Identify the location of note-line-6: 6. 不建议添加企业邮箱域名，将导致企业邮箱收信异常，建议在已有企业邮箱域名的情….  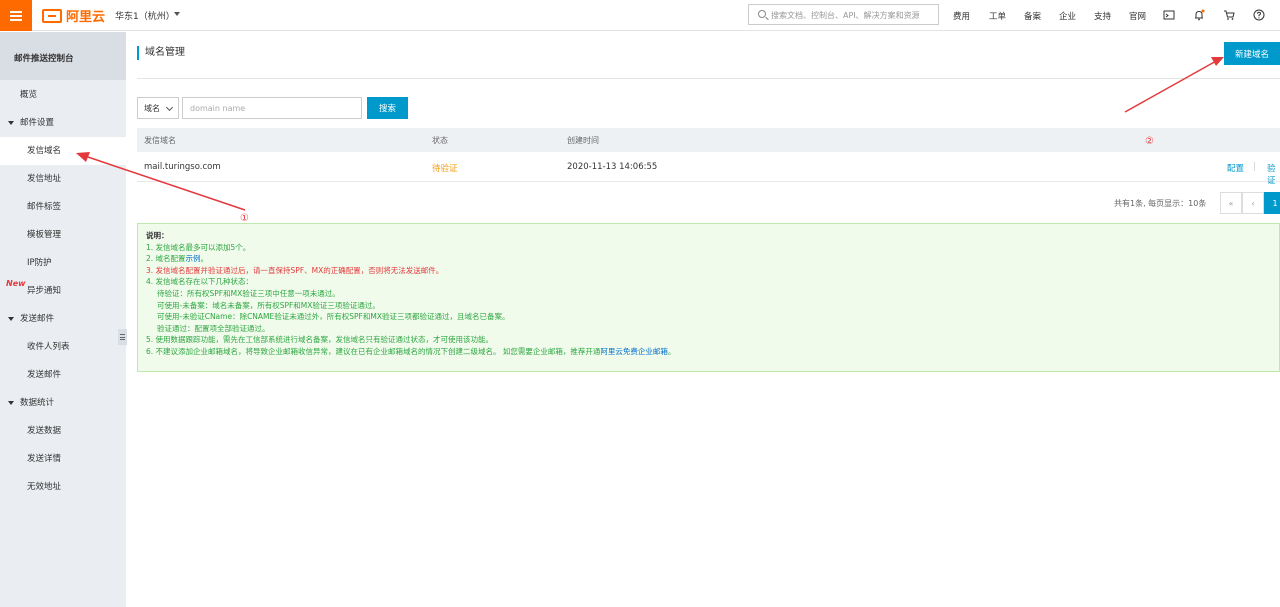
(712, 352).